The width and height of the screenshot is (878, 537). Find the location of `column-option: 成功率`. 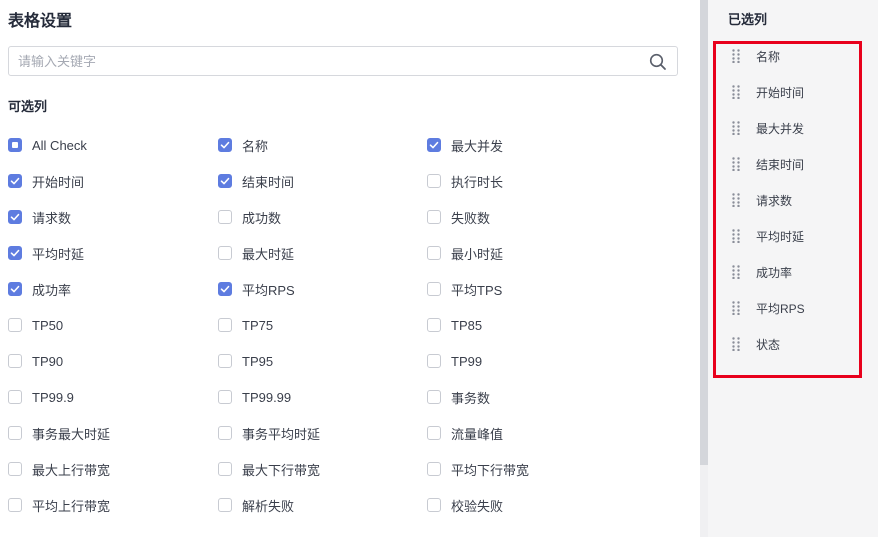

column-option: 成功率 is located at coordinates (39, 289).